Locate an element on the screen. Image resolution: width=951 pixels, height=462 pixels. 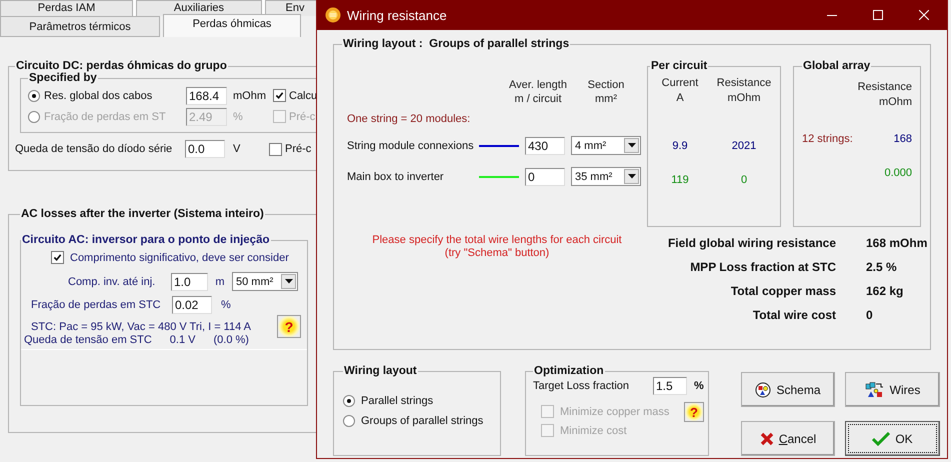
option-label: Groups of parallel strings is located at coordinates (422, 421).